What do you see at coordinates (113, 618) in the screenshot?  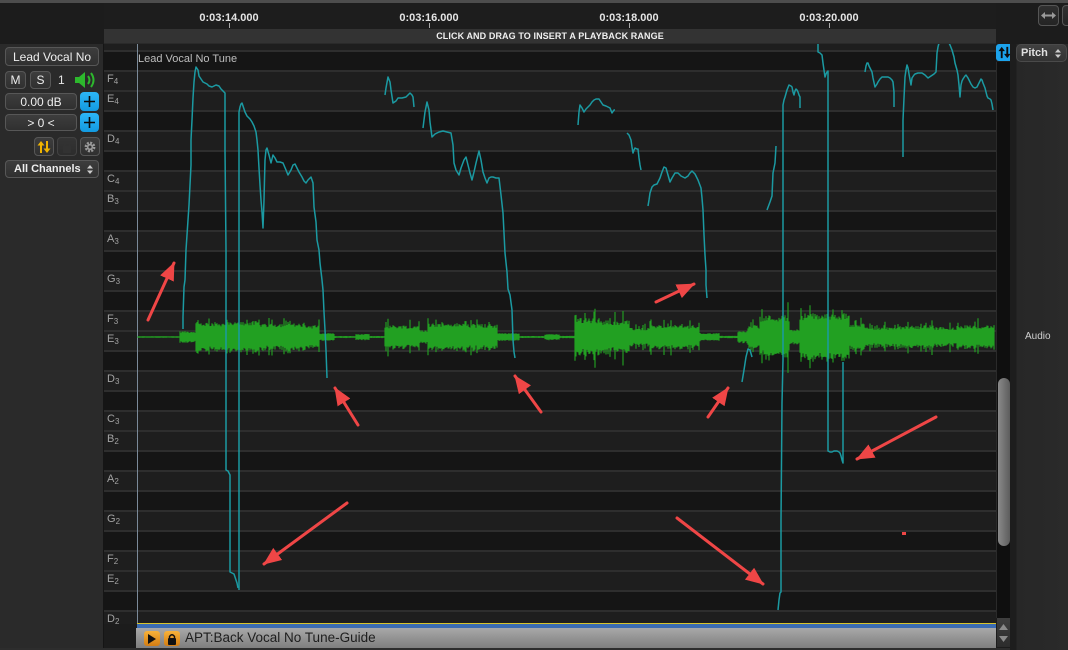 I see `note-label: D2` at bounding box center [113, 618].